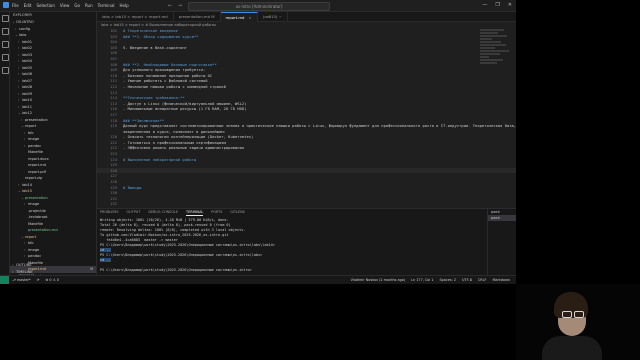  Describe the element at coordinates (195, 212) in the screenshot. I see `panel-tab-terminal: TERMINAL` at that location.